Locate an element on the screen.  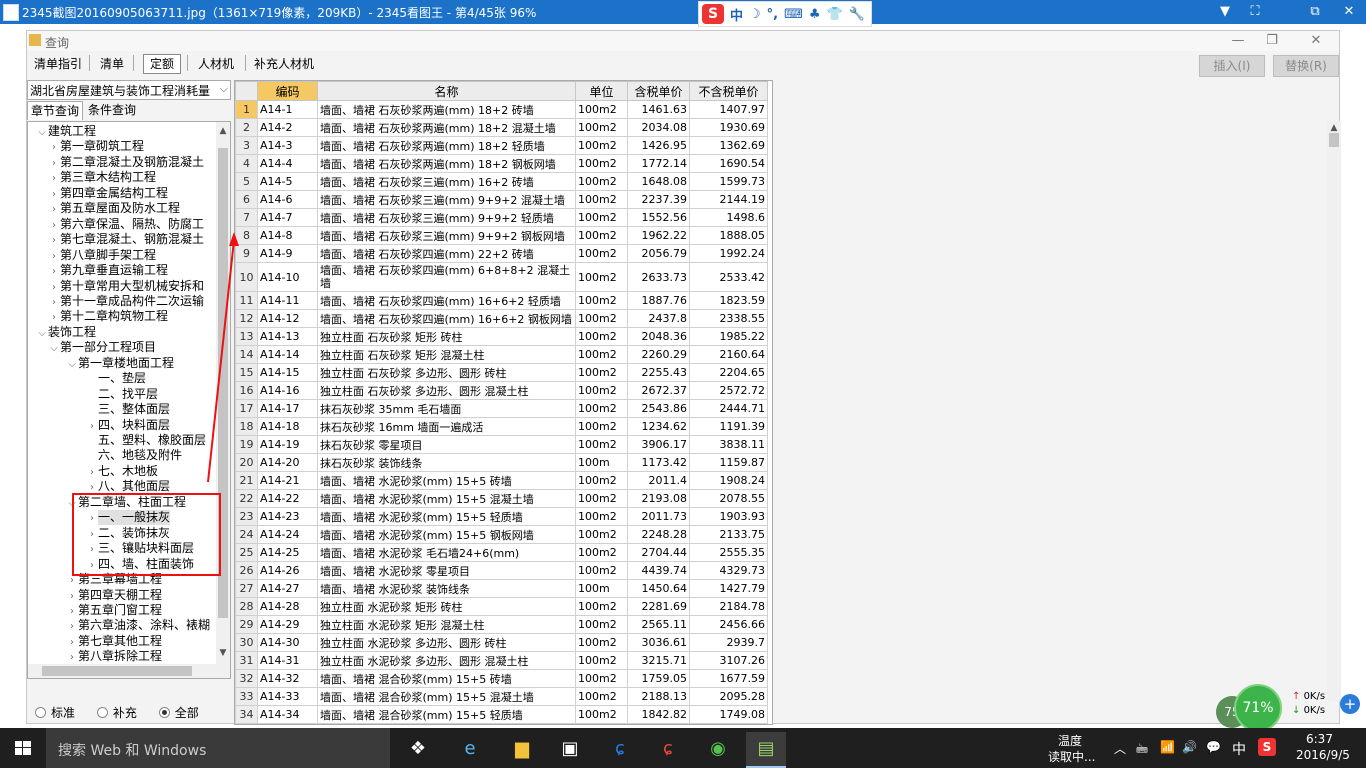
clock-date: 2016/9/5 is located at coordinates (1323, 755).